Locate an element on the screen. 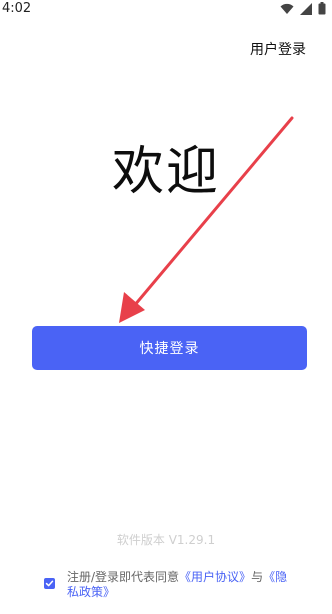 Image resolution: width=332 pixels, height=614 pixels. status-time: 4:02 is located at coordinates (17, 8).